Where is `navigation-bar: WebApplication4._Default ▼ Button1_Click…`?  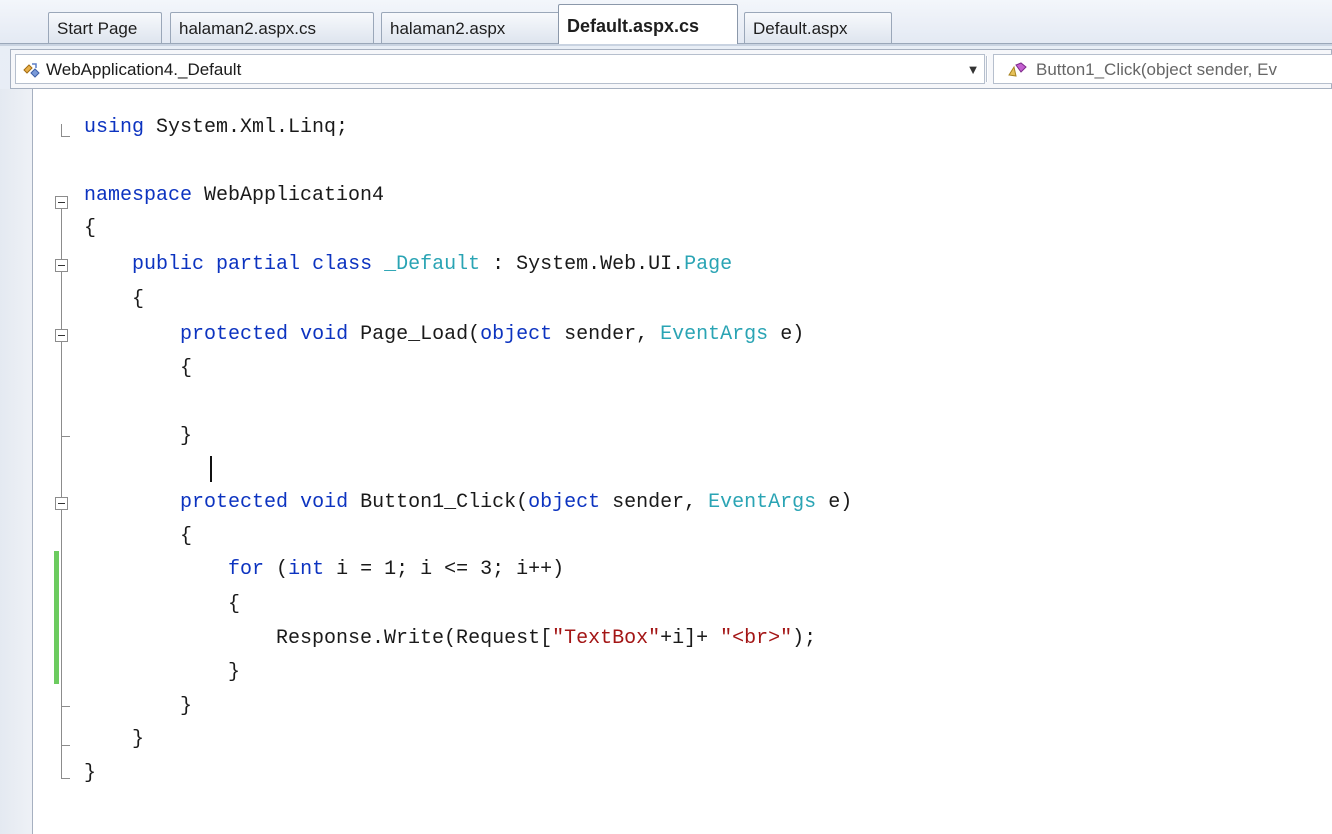 navigation-bar: WebApplication4._Default ▼ Button1_Click… is located at coordinates (671, 69).